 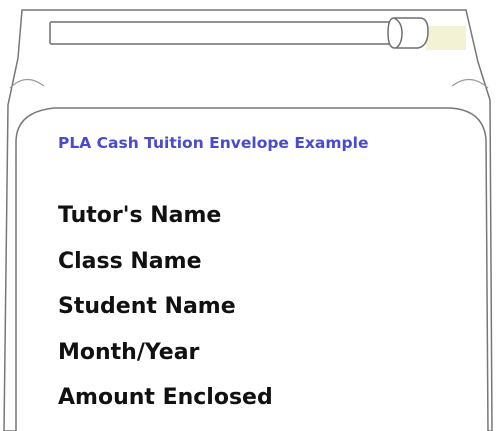 What do you see at coordinates (165, 397) in the screenshot?
I see `field-amount-enclosed: Amount Enclosed` at bounding box center [165, 397].